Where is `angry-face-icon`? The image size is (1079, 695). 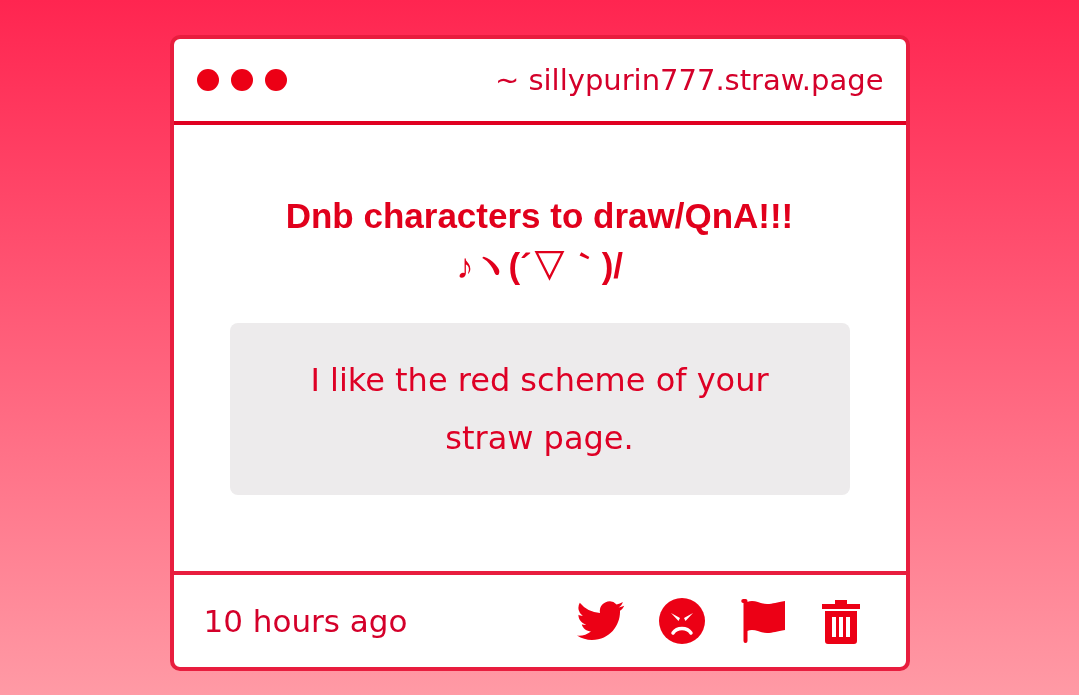
angry-face-icon is located at coordinates (681, 621).